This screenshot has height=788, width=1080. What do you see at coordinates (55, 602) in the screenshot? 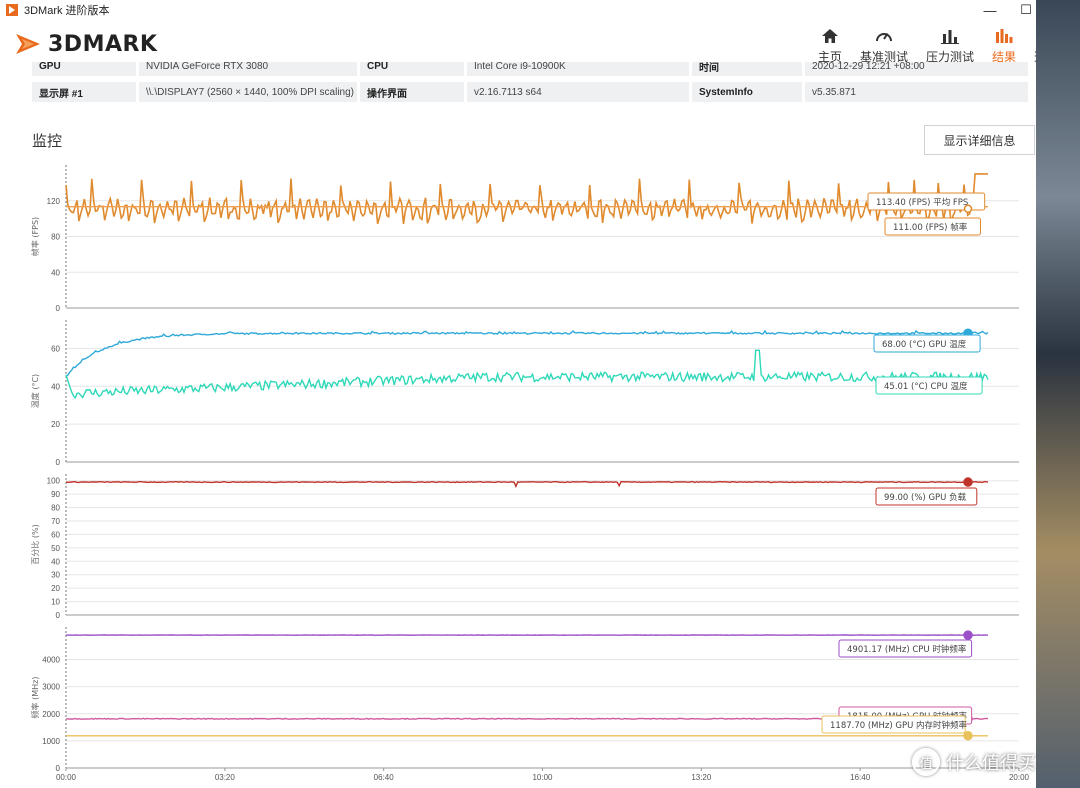
I see `y-tick-label: 10` at bounding box center [55, 602].